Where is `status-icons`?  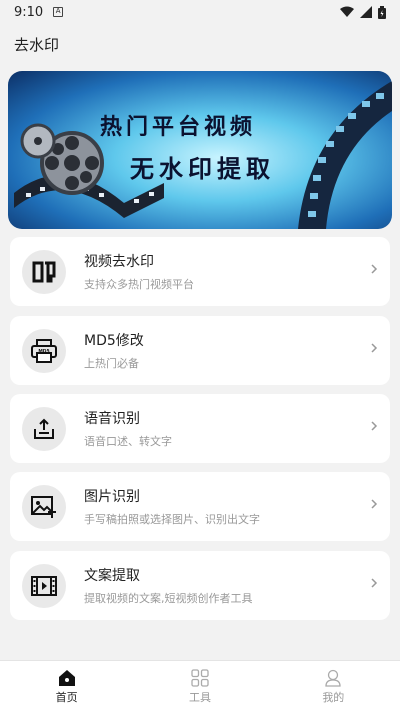 status-icons is located at coordinates (363, 12).